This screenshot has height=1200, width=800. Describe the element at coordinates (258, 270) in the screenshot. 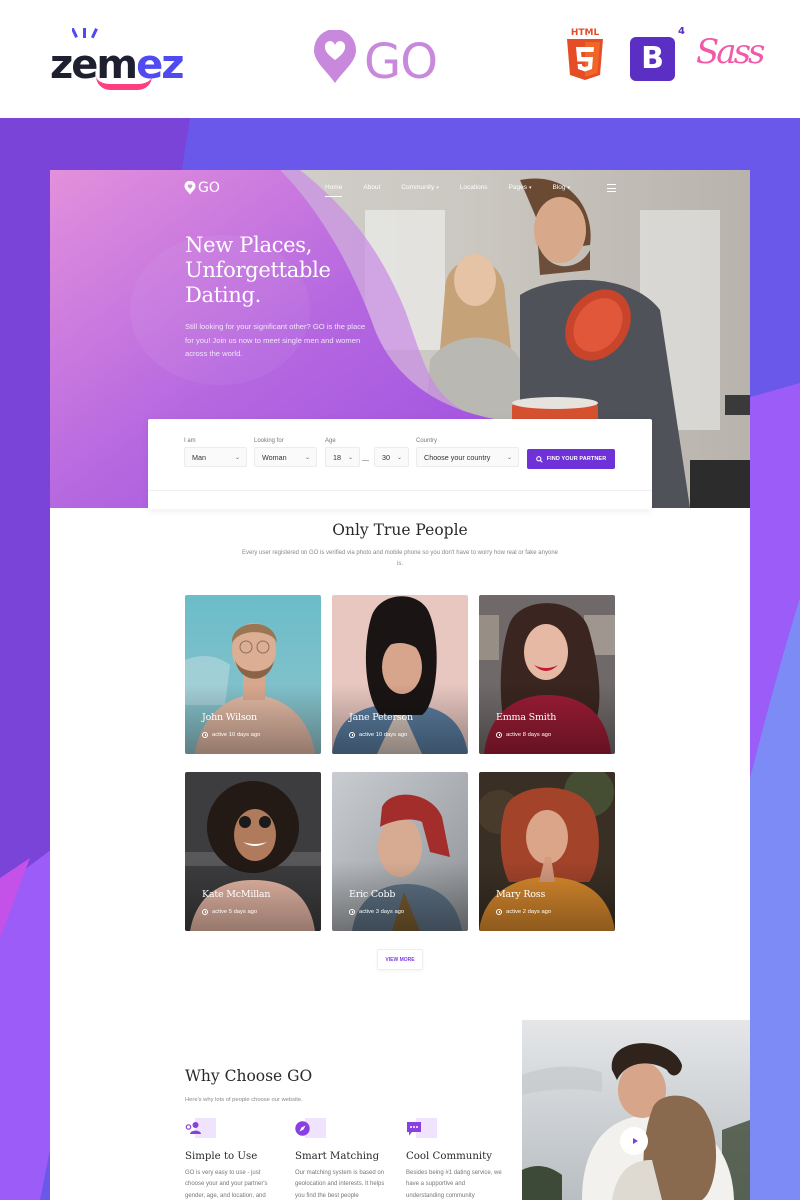

I see `hero-title: New Places, Unforgettable Dating.` at that location.